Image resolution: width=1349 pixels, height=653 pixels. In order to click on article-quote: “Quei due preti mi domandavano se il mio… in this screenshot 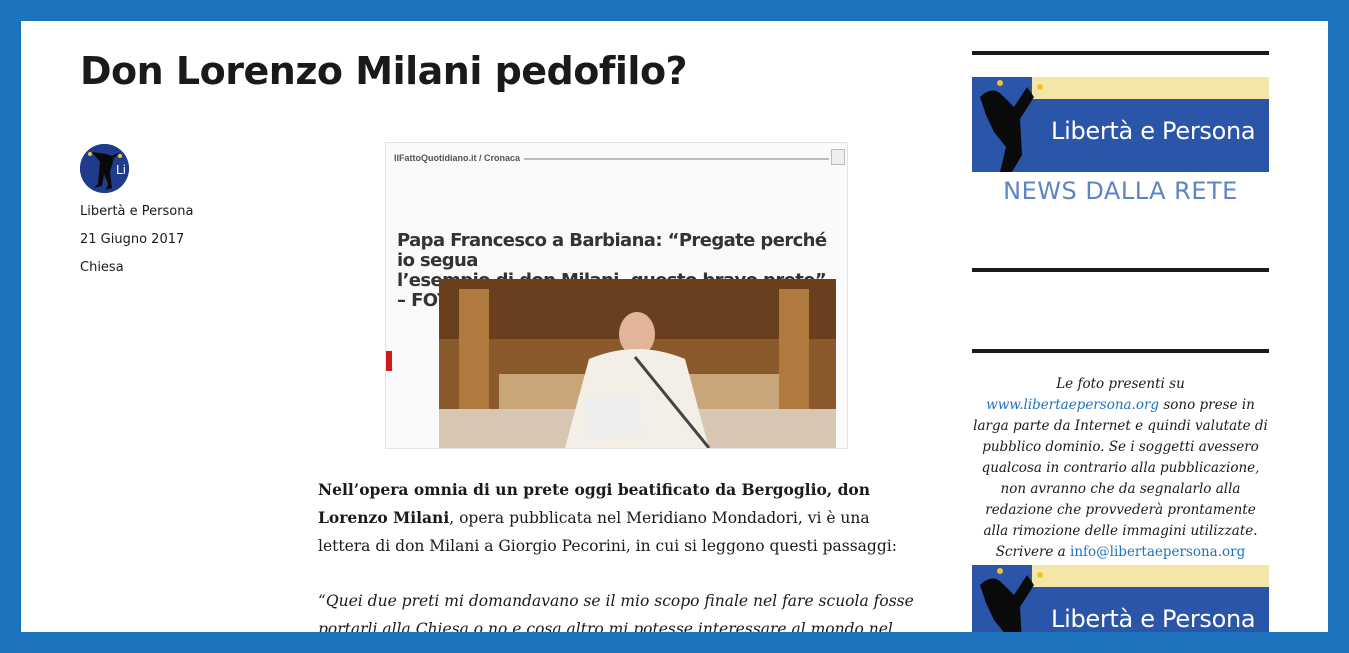, I will do `click(616, 612)`.